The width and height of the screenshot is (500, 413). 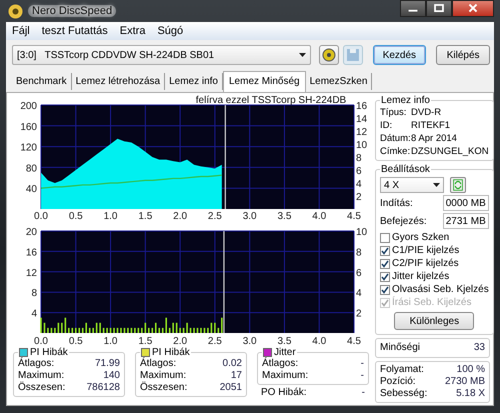 I want to click on progress-label: Folyamat:, so click(x=402, y=370).